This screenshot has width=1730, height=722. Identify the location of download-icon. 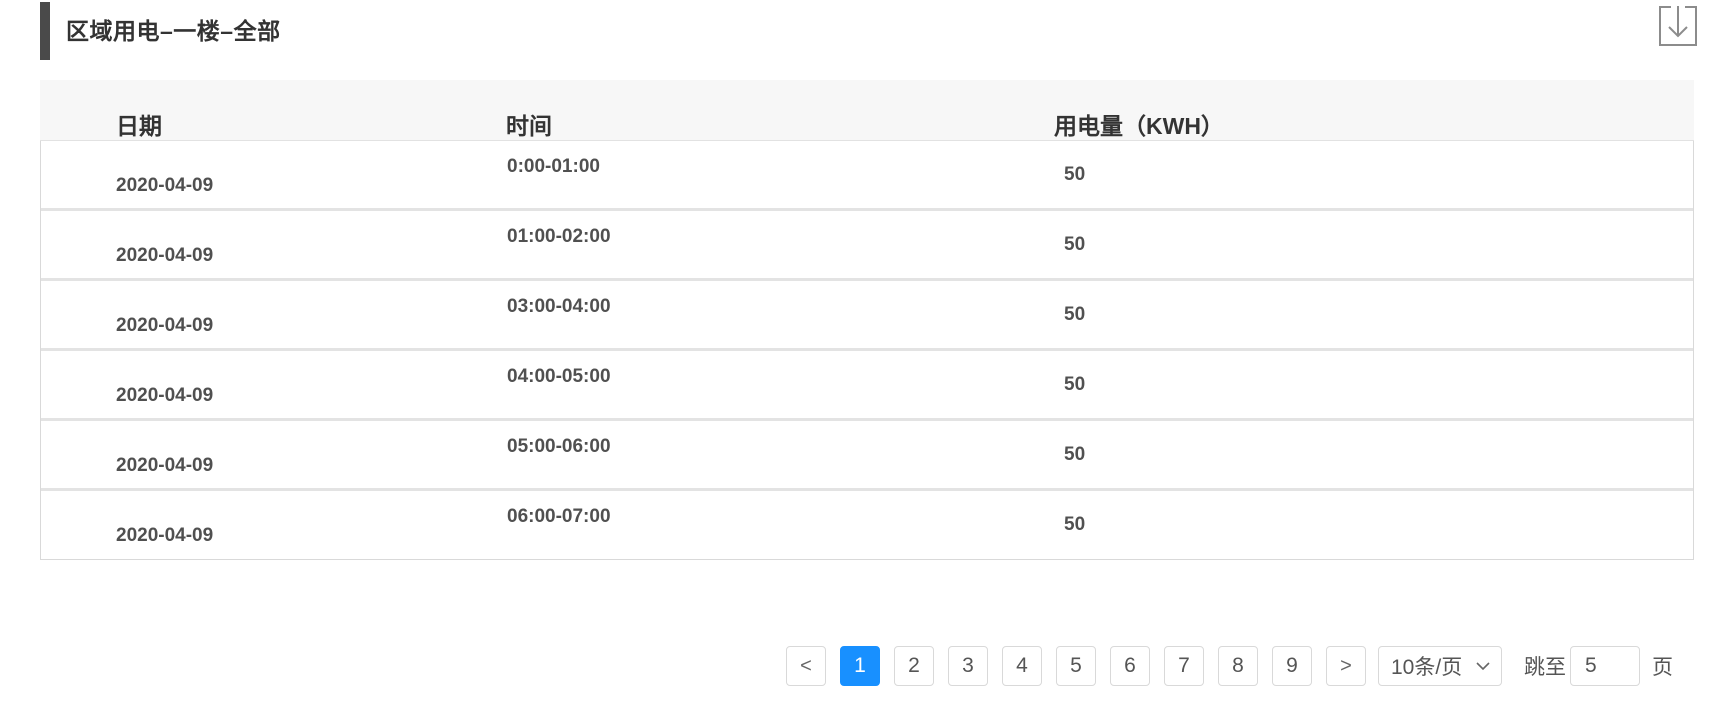
(1678, 26).